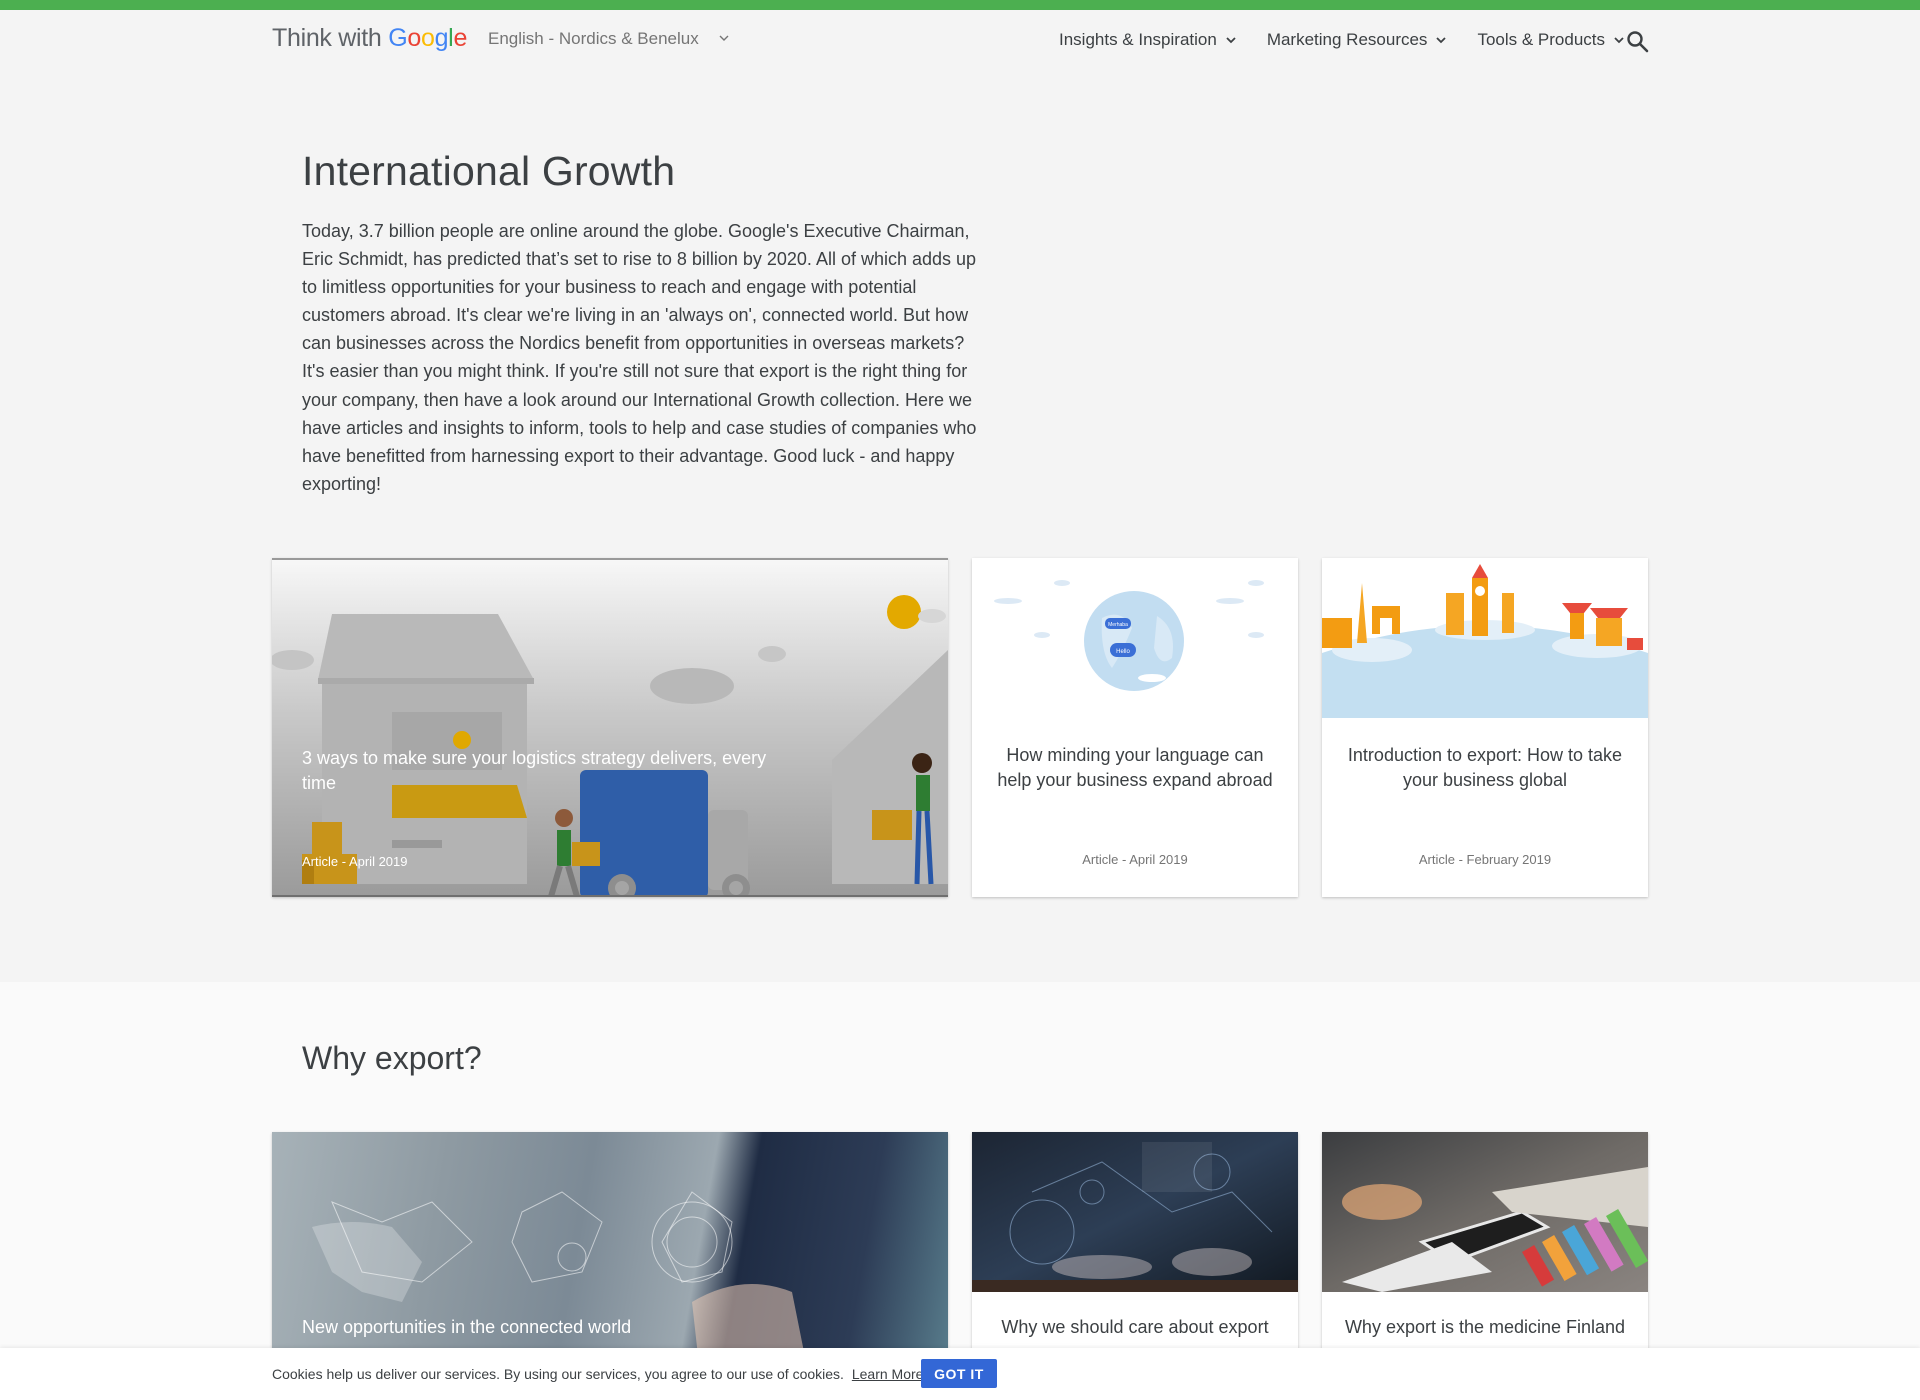 The image size is (1920, 1400). I want to click on globe-illustration: Merhaba Hello, so click(1135, 638).